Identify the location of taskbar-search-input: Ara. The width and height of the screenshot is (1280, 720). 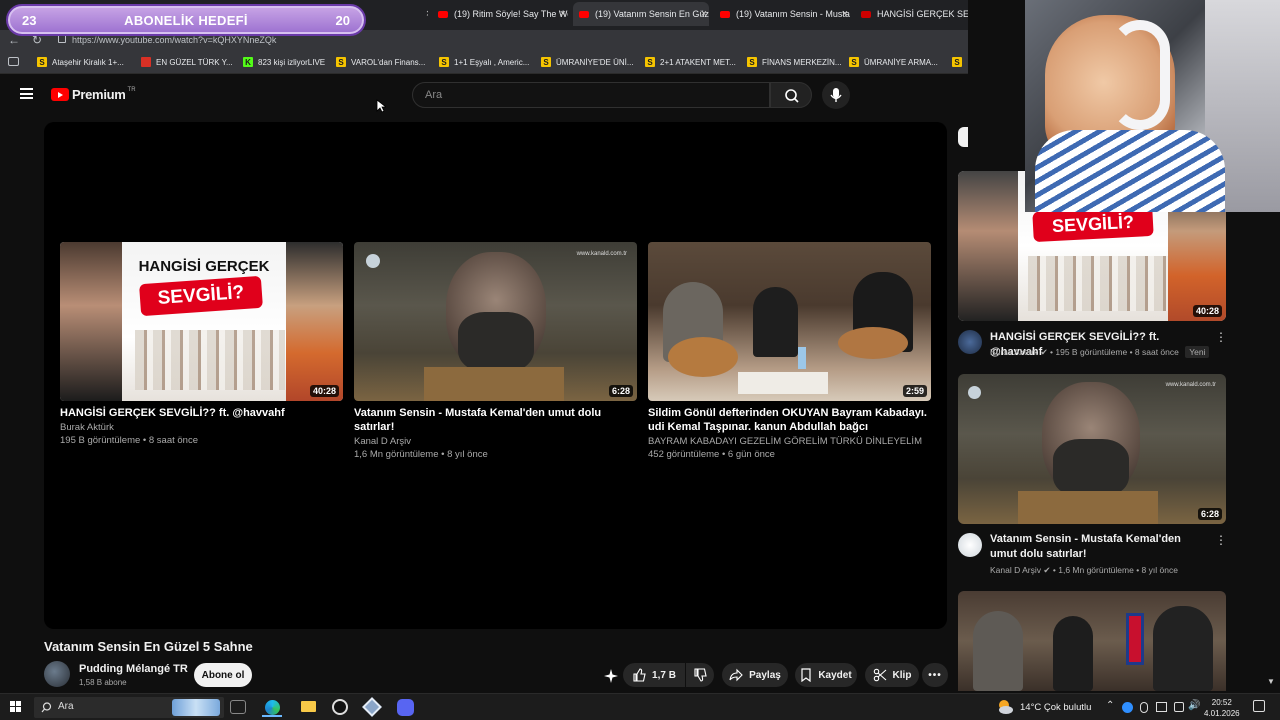
(129, 707).